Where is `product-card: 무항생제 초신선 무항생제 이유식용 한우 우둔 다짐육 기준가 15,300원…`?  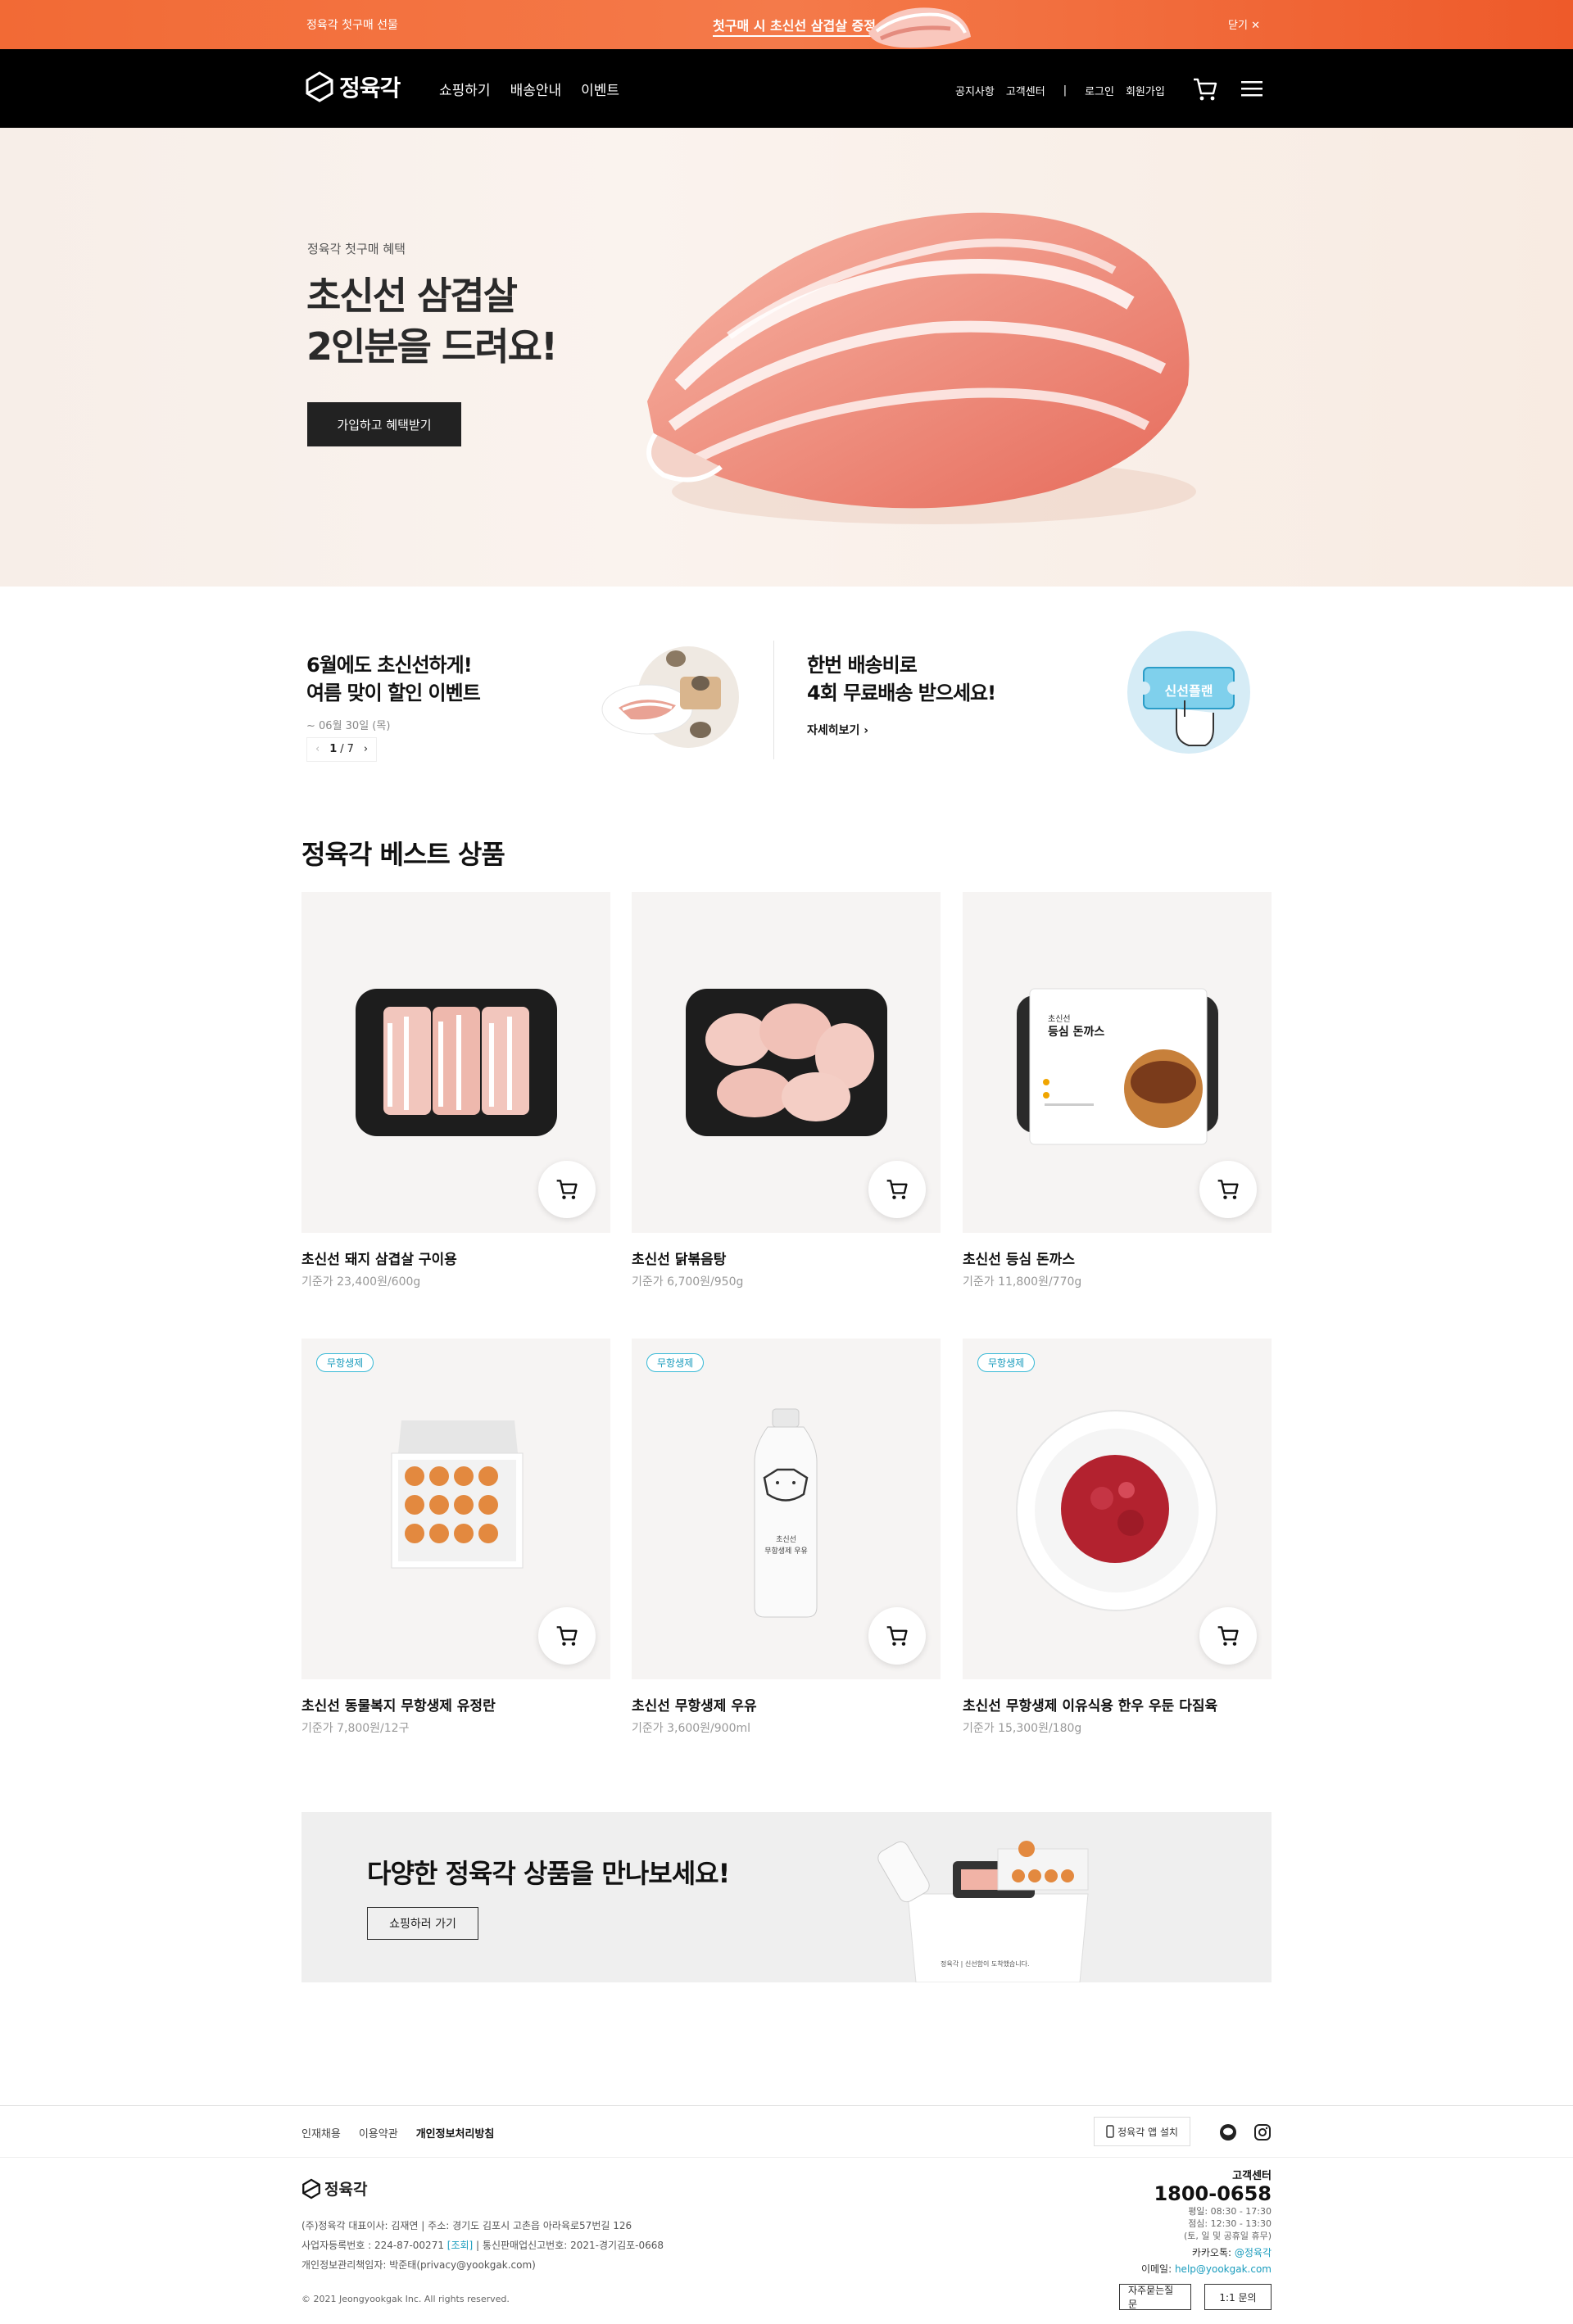 product-card: 무항생제 초신선 무항생제 이유식용 한우 우둔 다짐육 기준가 15,300원… is located at coordinates (1117, 1537).